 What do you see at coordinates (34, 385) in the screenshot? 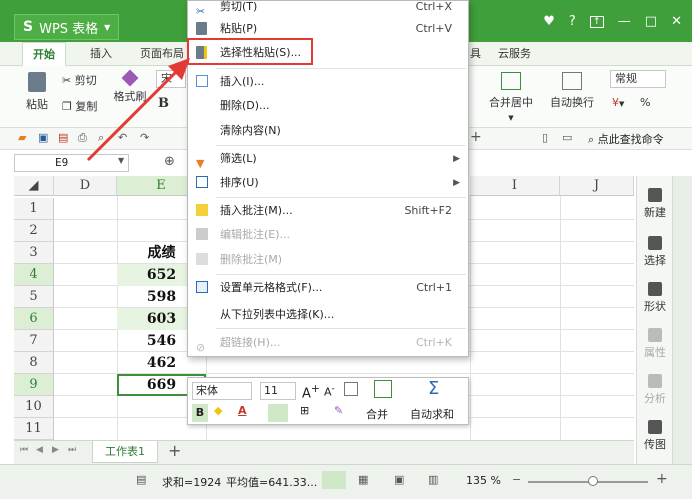
I see `row-header-9: 9` at bounding box center [34, 385].